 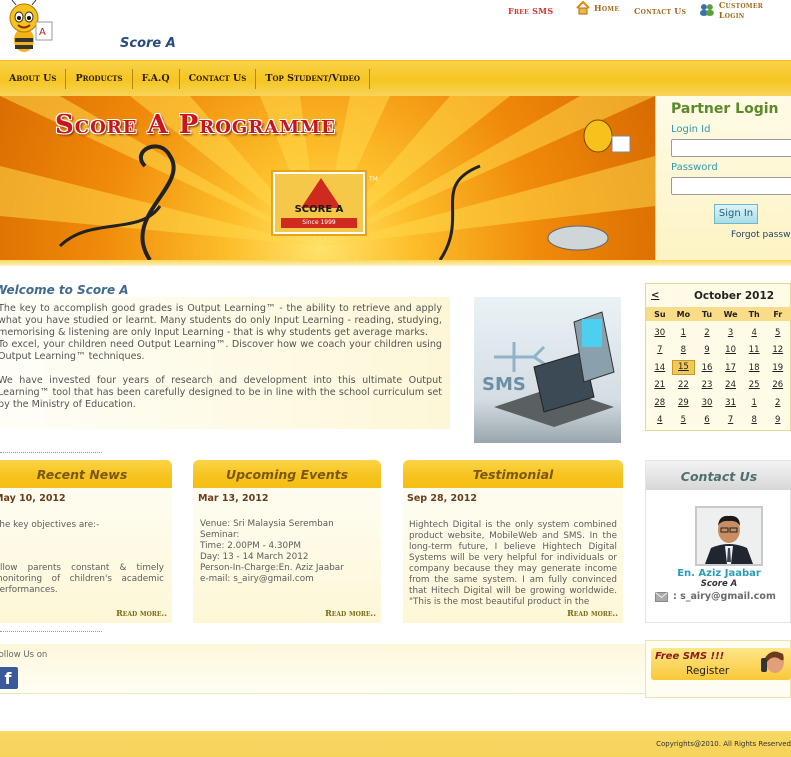 I want to click on calendar-day: 15, so click(x=683, y=368).